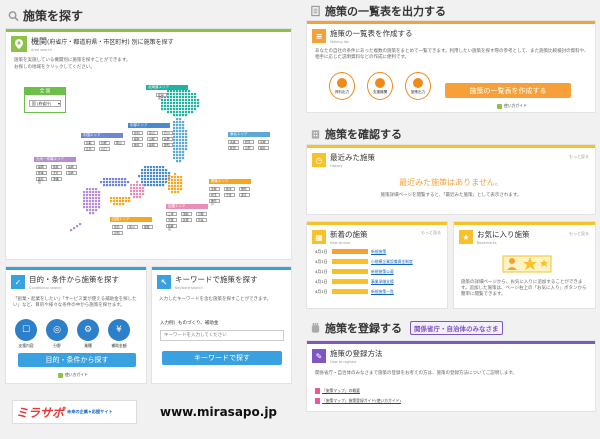  I want to click on prefecture-select-kanto_prefs-2: 群馬, so click(244, 189).